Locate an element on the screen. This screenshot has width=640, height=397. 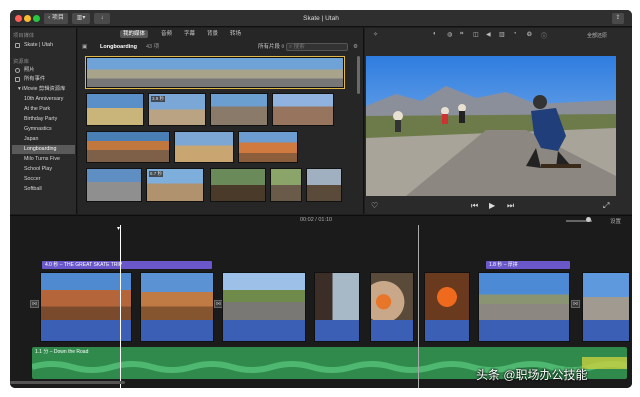
magic-wand-icon: ✧ is located at coordinates (375, 34).